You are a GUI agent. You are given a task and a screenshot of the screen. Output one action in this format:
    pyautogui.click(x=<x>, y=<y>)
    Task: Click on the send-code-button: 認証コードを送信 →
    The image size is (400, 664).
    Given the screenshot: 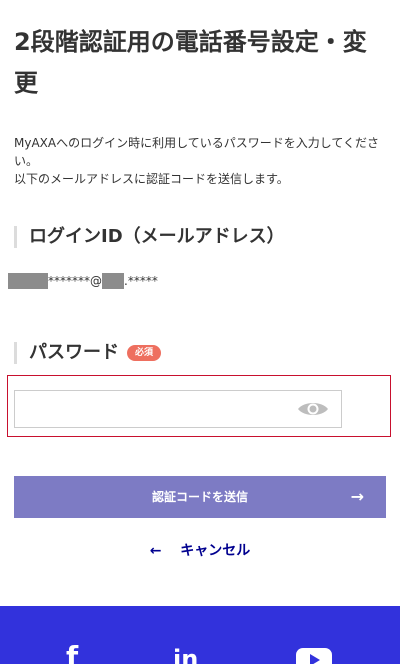 What is the action you would take?
    pyautogui.click(x=200, y=497)
    